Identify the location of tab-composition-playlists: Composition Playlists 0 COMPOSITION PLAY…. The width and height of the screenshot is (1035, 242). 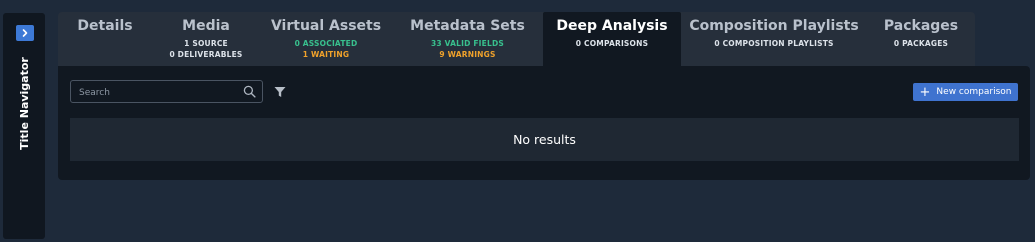
(774, 39).